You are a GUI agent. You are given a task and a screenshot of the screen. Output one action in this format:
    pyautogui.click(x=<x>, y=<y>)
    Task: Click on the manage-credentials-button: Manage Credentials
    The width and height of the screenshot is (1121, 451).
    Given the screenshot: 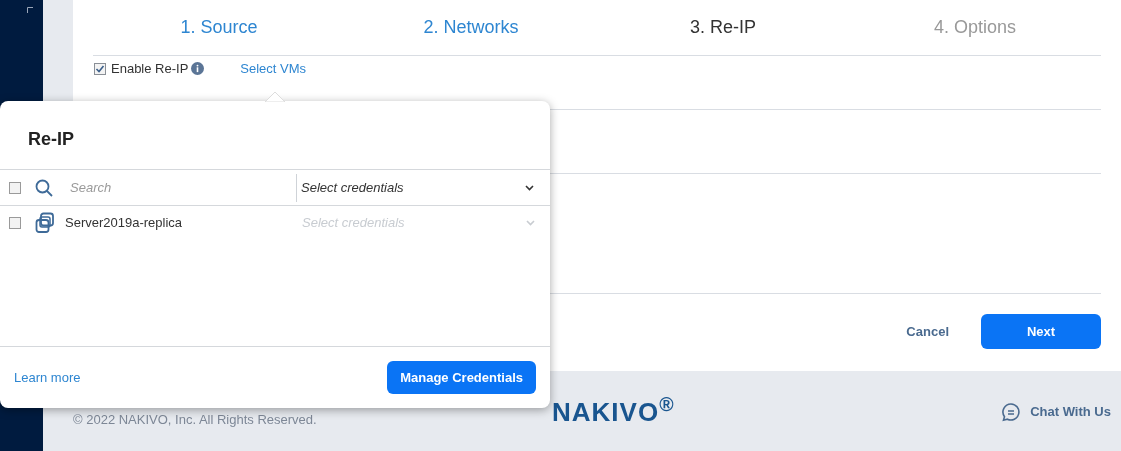 What is the action you would take?
    pyautogui.click(x=461, y=377)
    